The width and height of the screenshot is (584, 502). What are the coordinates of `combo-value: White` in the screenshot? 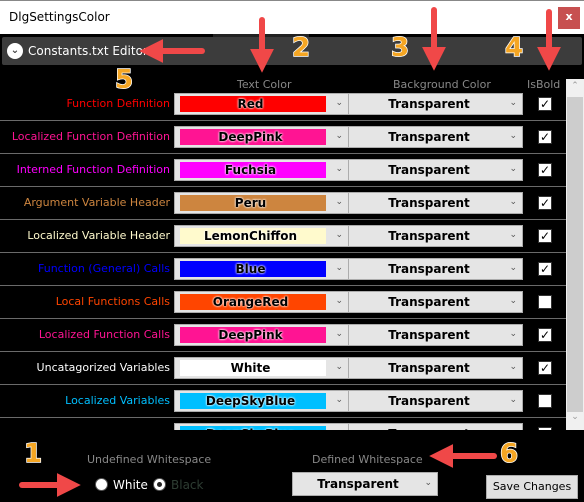 It's located at (250, 368).